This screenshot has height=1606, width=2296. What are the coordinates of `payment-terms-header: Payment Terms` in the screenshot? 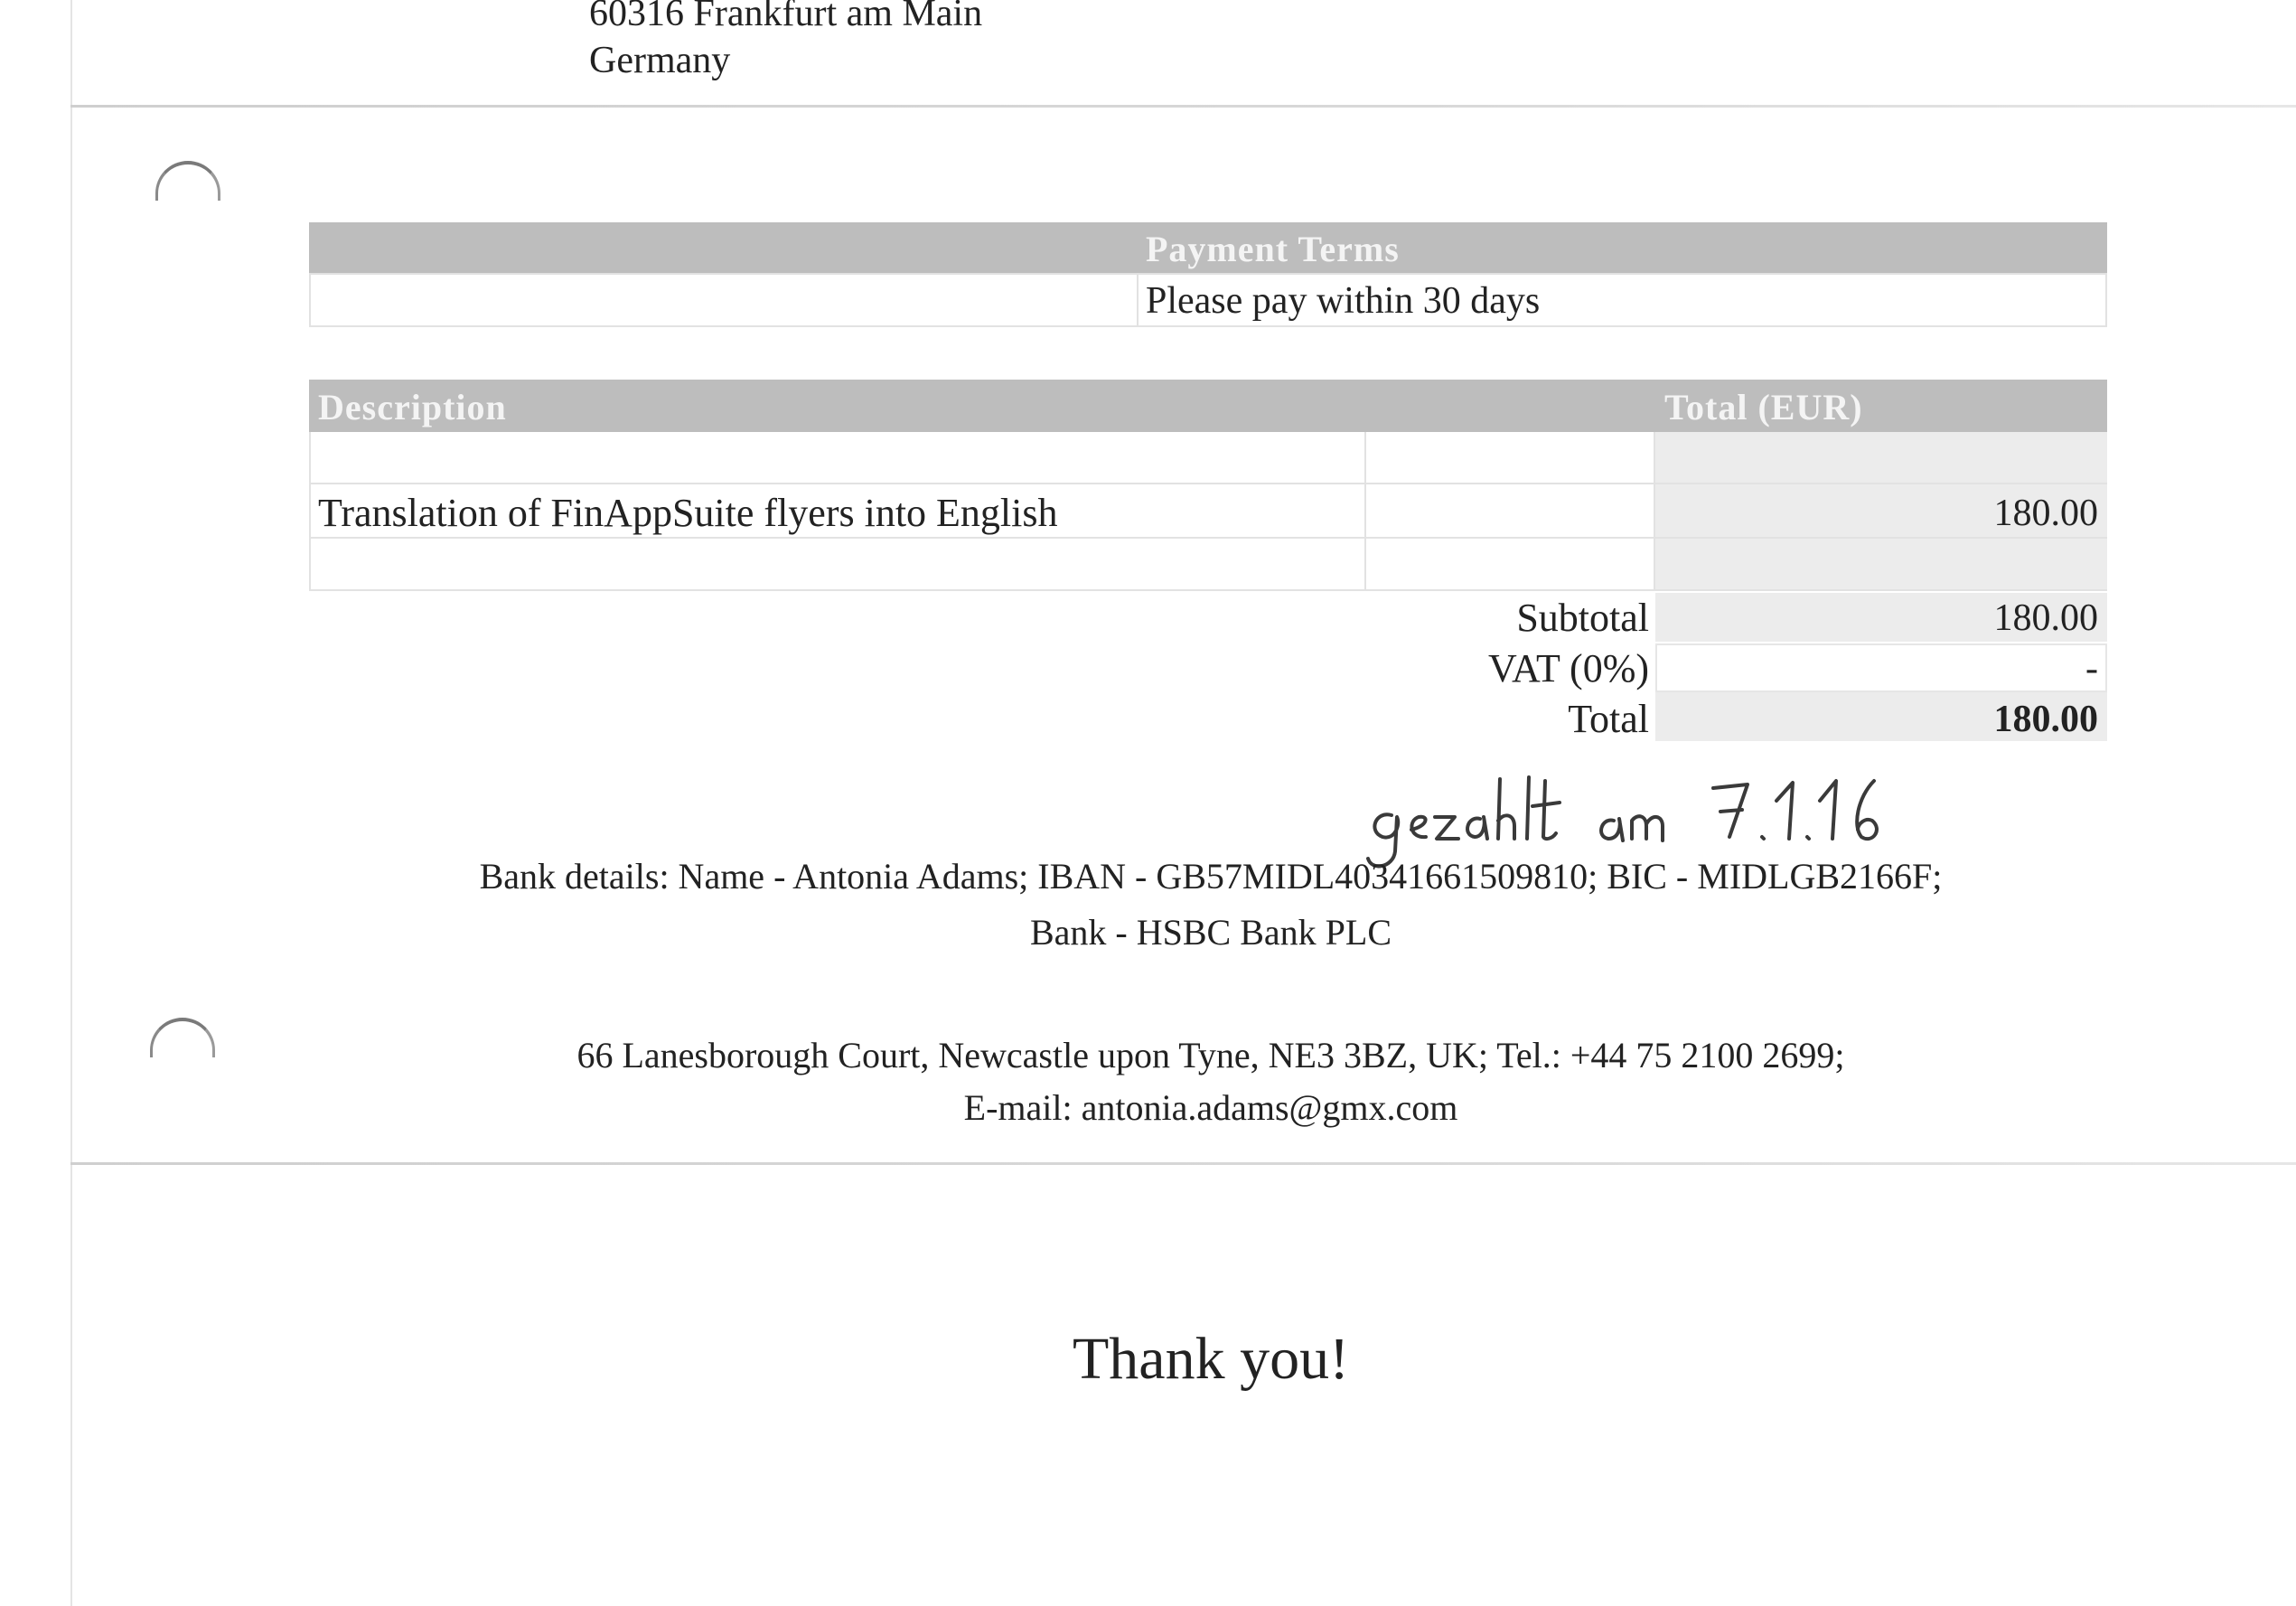 It's located at (1273, 249).